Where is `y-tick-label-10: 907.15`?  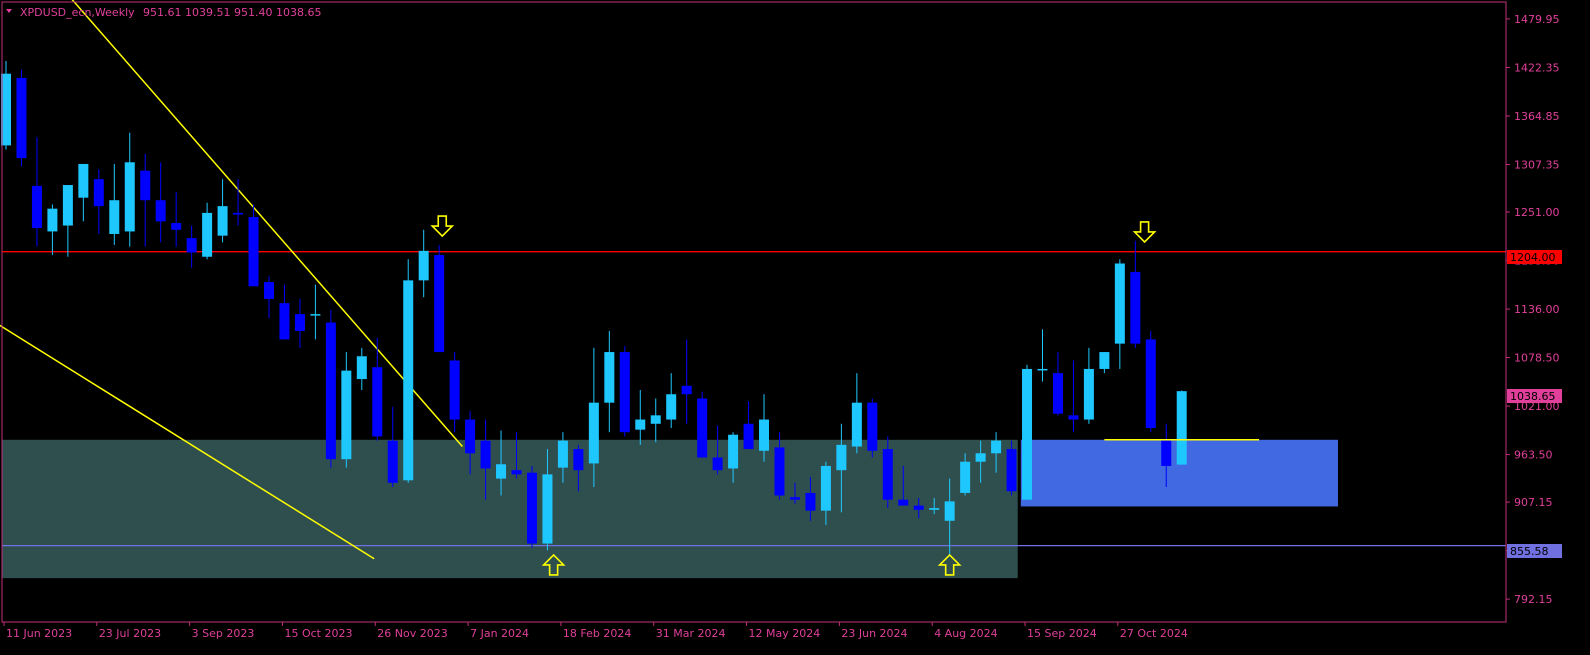 y-tick-label-10: 907.15 is located at coordinates (1533, 502).